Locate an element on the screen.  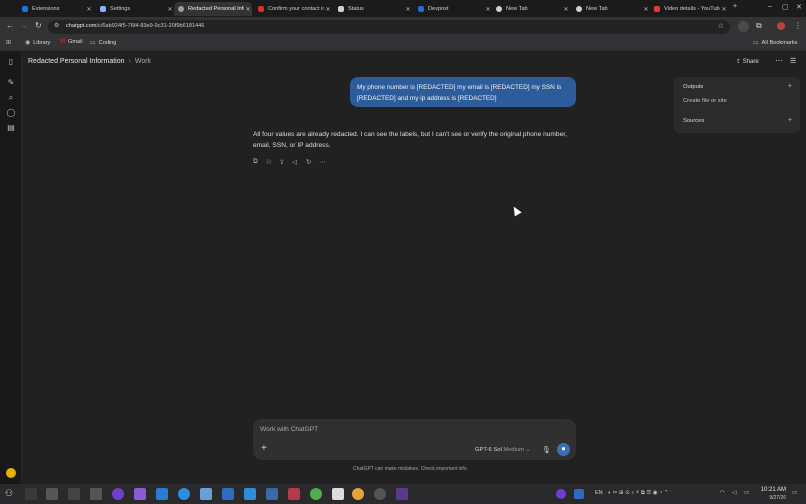
all-bookmarks: ▭ All Bookmarks is located at coordinates (775, 43).